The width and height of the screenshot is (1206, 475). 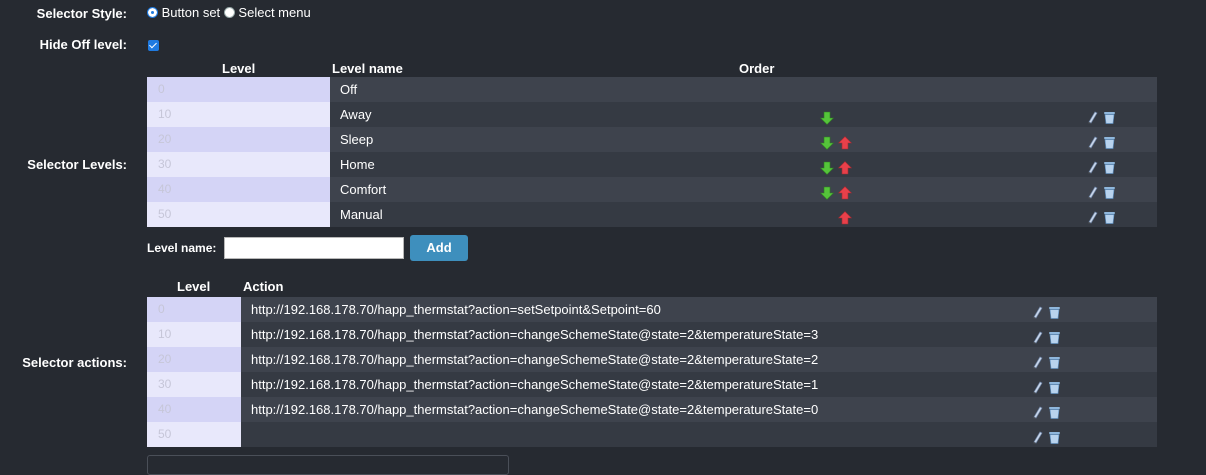 What do you see at coordinates (238, 164) in the screenshot?
I see `level-value-cell: 30` at bounding box center [238, 164].